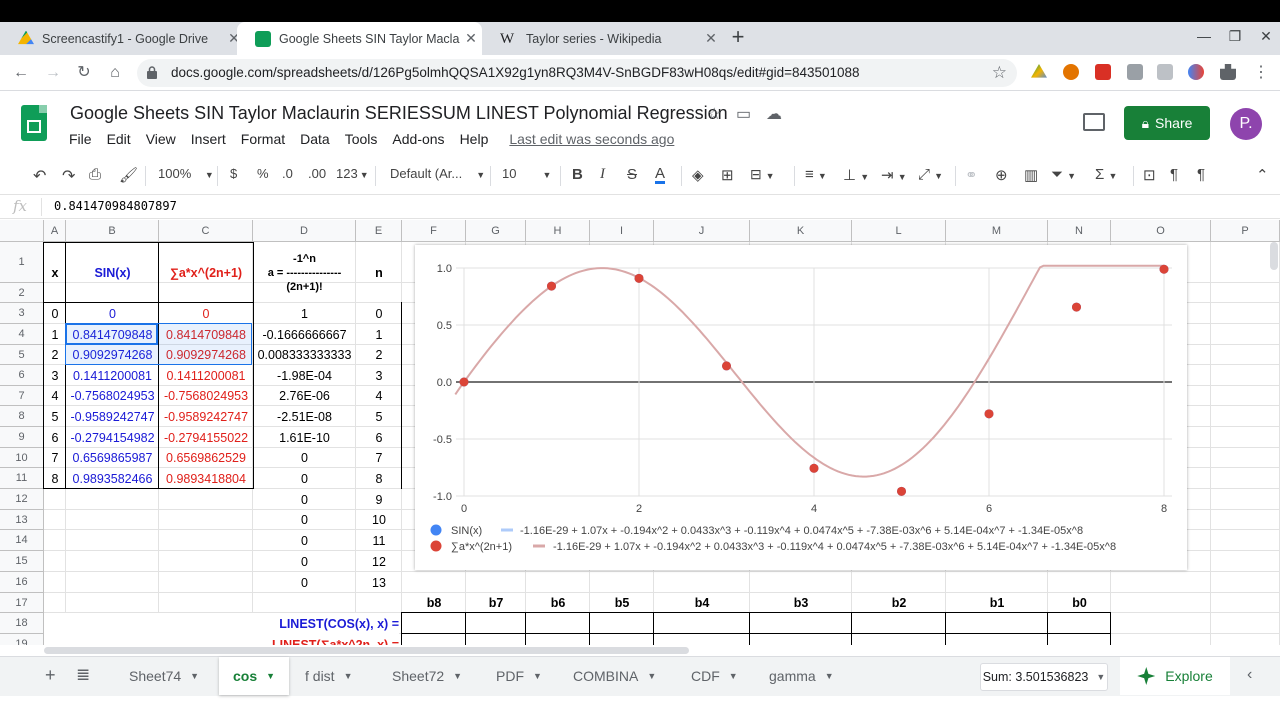  Describe the element at coordinates (22, 520) in the screenshot. I see `row-header-13: 13` at that location.